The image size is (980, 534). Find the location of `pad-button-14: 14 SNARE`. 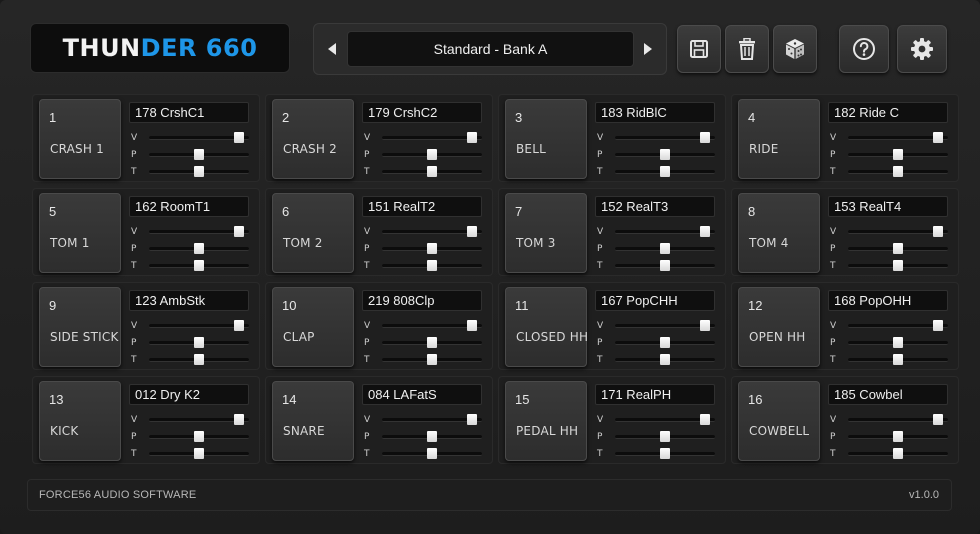

pad-button-14: 14 SNARE is located at coordinates (313, 421).